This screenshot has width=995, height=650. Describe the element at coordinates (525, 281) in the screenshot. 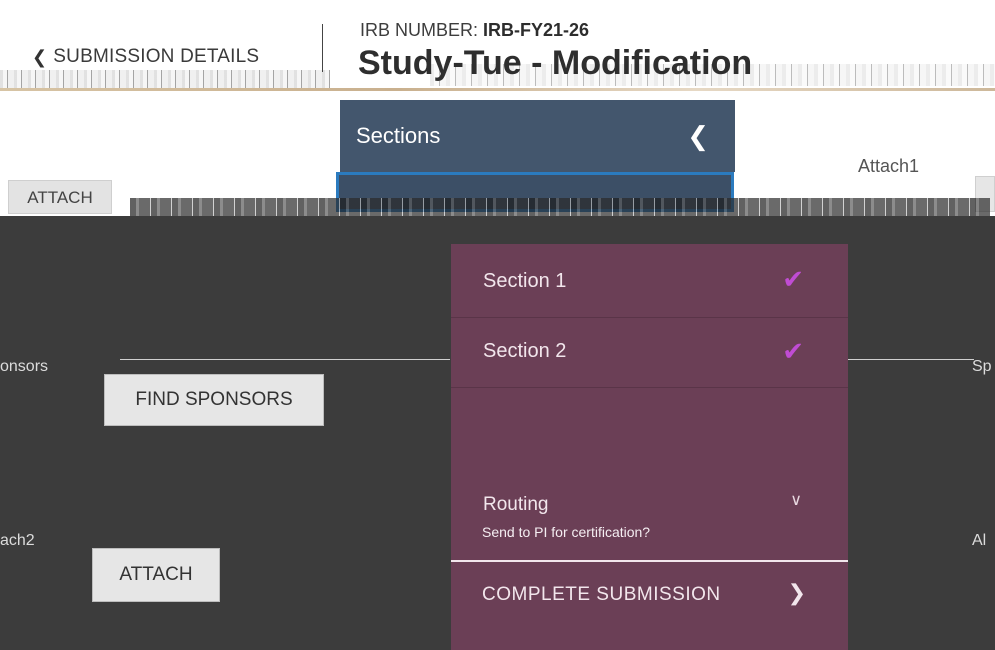

I see `nav-item-label: Section 1` at that location.